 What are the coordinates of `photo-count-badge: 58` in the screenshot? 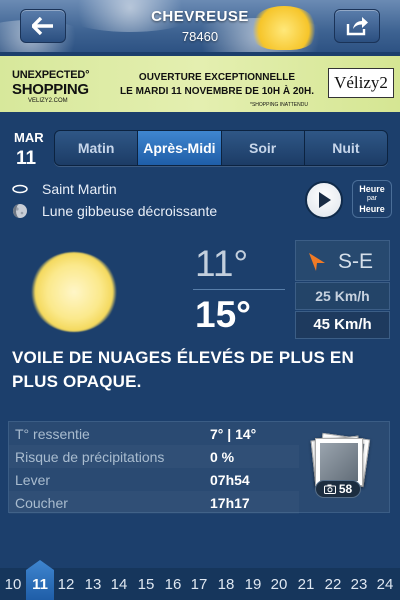 It's located at (338, 489).